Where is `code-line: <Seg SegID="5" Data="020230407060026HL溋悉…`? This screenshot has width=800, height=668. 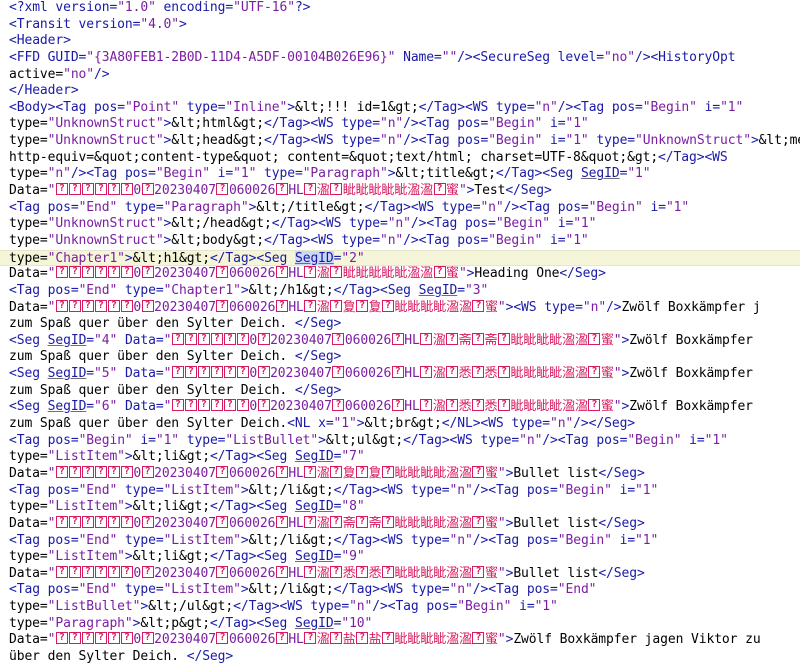
code-line: <Seg SegID="5" Data="020230407060026HL溋悉… is located at coordinates (400, 374).